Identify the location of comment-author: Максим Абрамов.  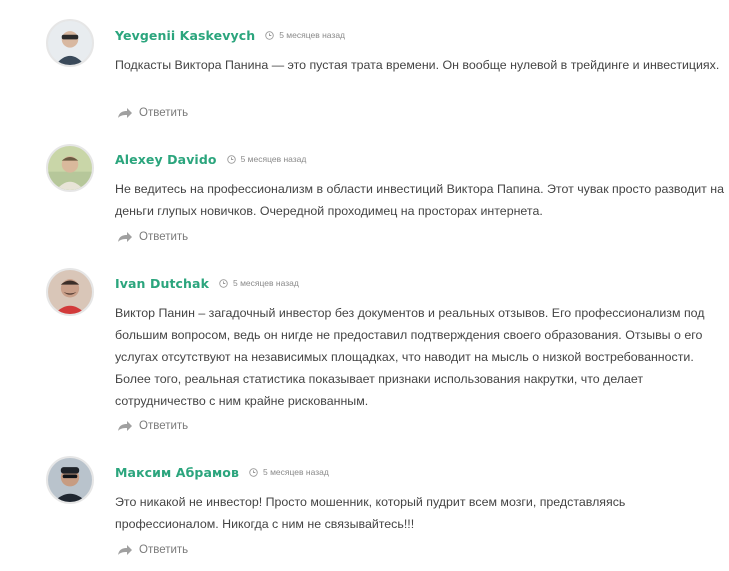
(177, 472).